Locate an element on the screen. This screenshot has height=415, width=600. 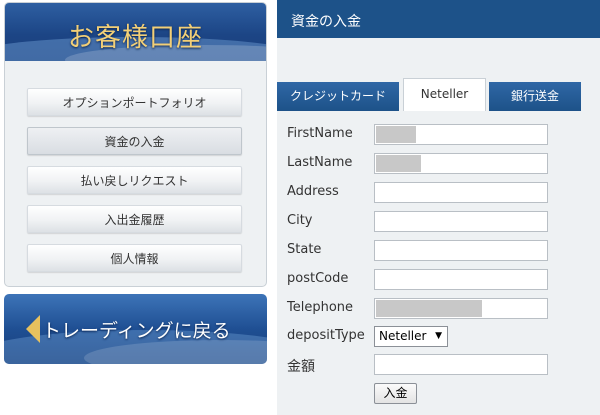
amount-input is located at coordinates (461, 364).